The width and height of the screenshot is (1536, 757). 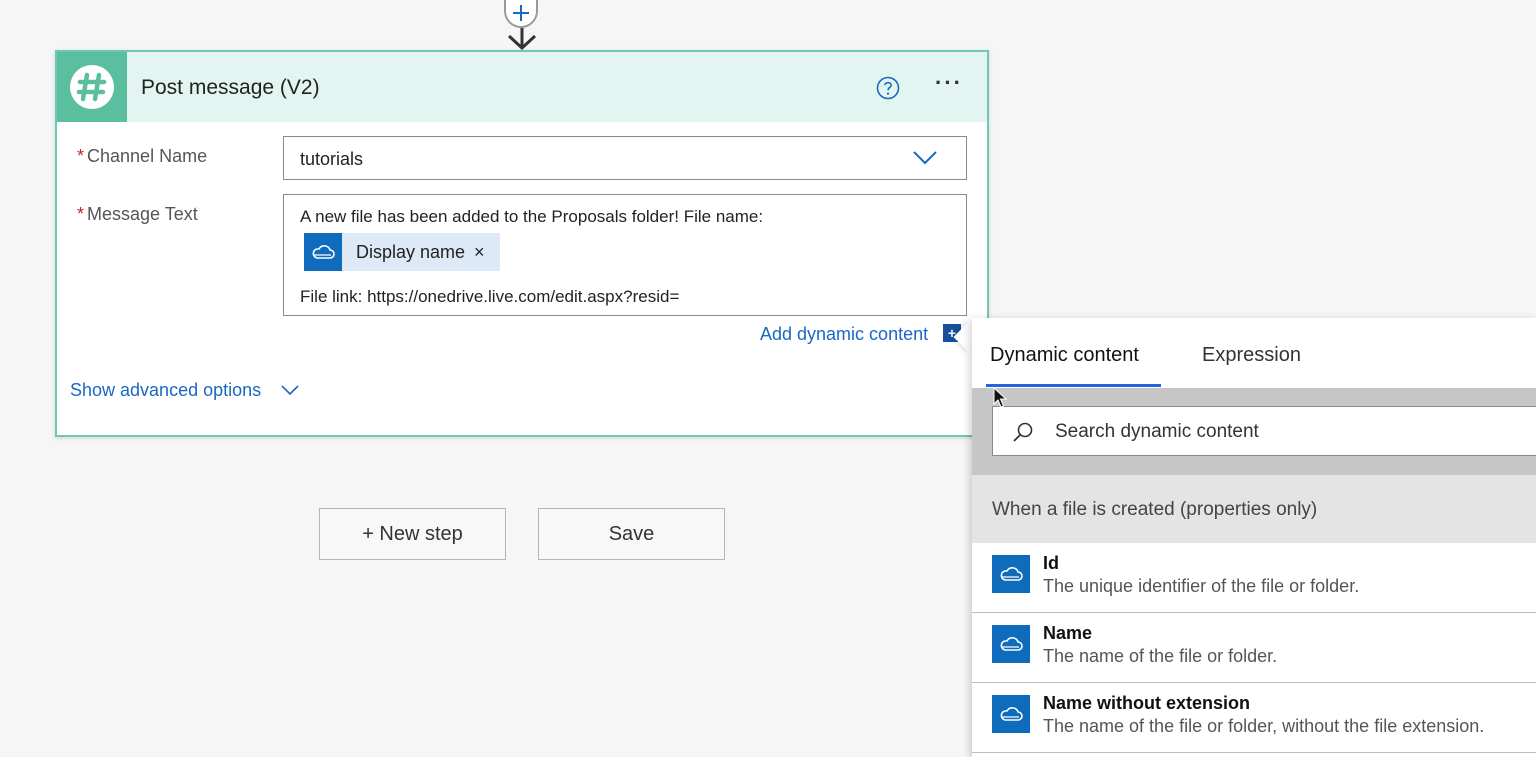 I want to click on mouse-cursor-icon, so click(x=1000, y=397).